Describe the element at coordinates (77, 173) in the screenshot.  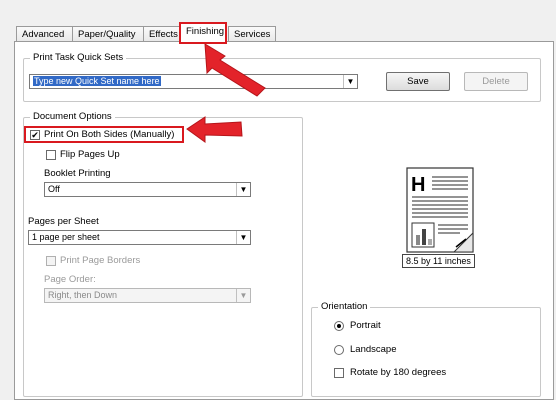
I see `booklet-printing-label: Booklet Printing` at that location.